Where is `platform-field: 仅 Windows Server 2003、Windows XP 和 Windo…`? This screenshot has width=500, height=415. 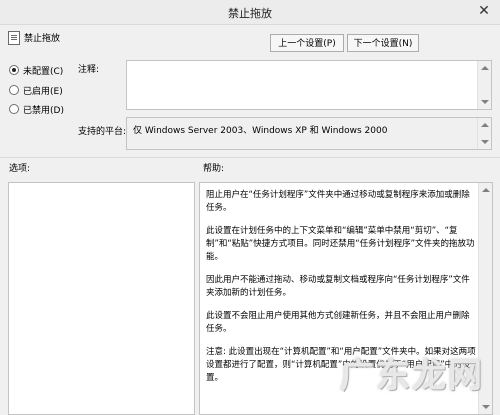 platform-field: 仅 Windows Server 2003、Windows XP 和 Windo… is located at coordinates (309, 133).